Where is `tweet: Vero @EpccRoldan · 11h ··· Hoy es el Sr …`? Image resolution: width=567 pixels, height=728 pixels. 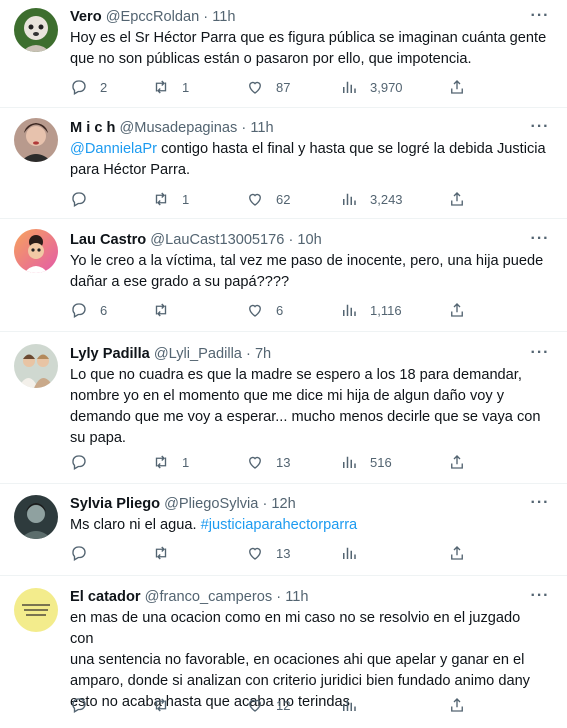
tweet: Vero @EpccRoldan · 11h ··· Hoy es el Sr … is located at coordinates (283, 54).